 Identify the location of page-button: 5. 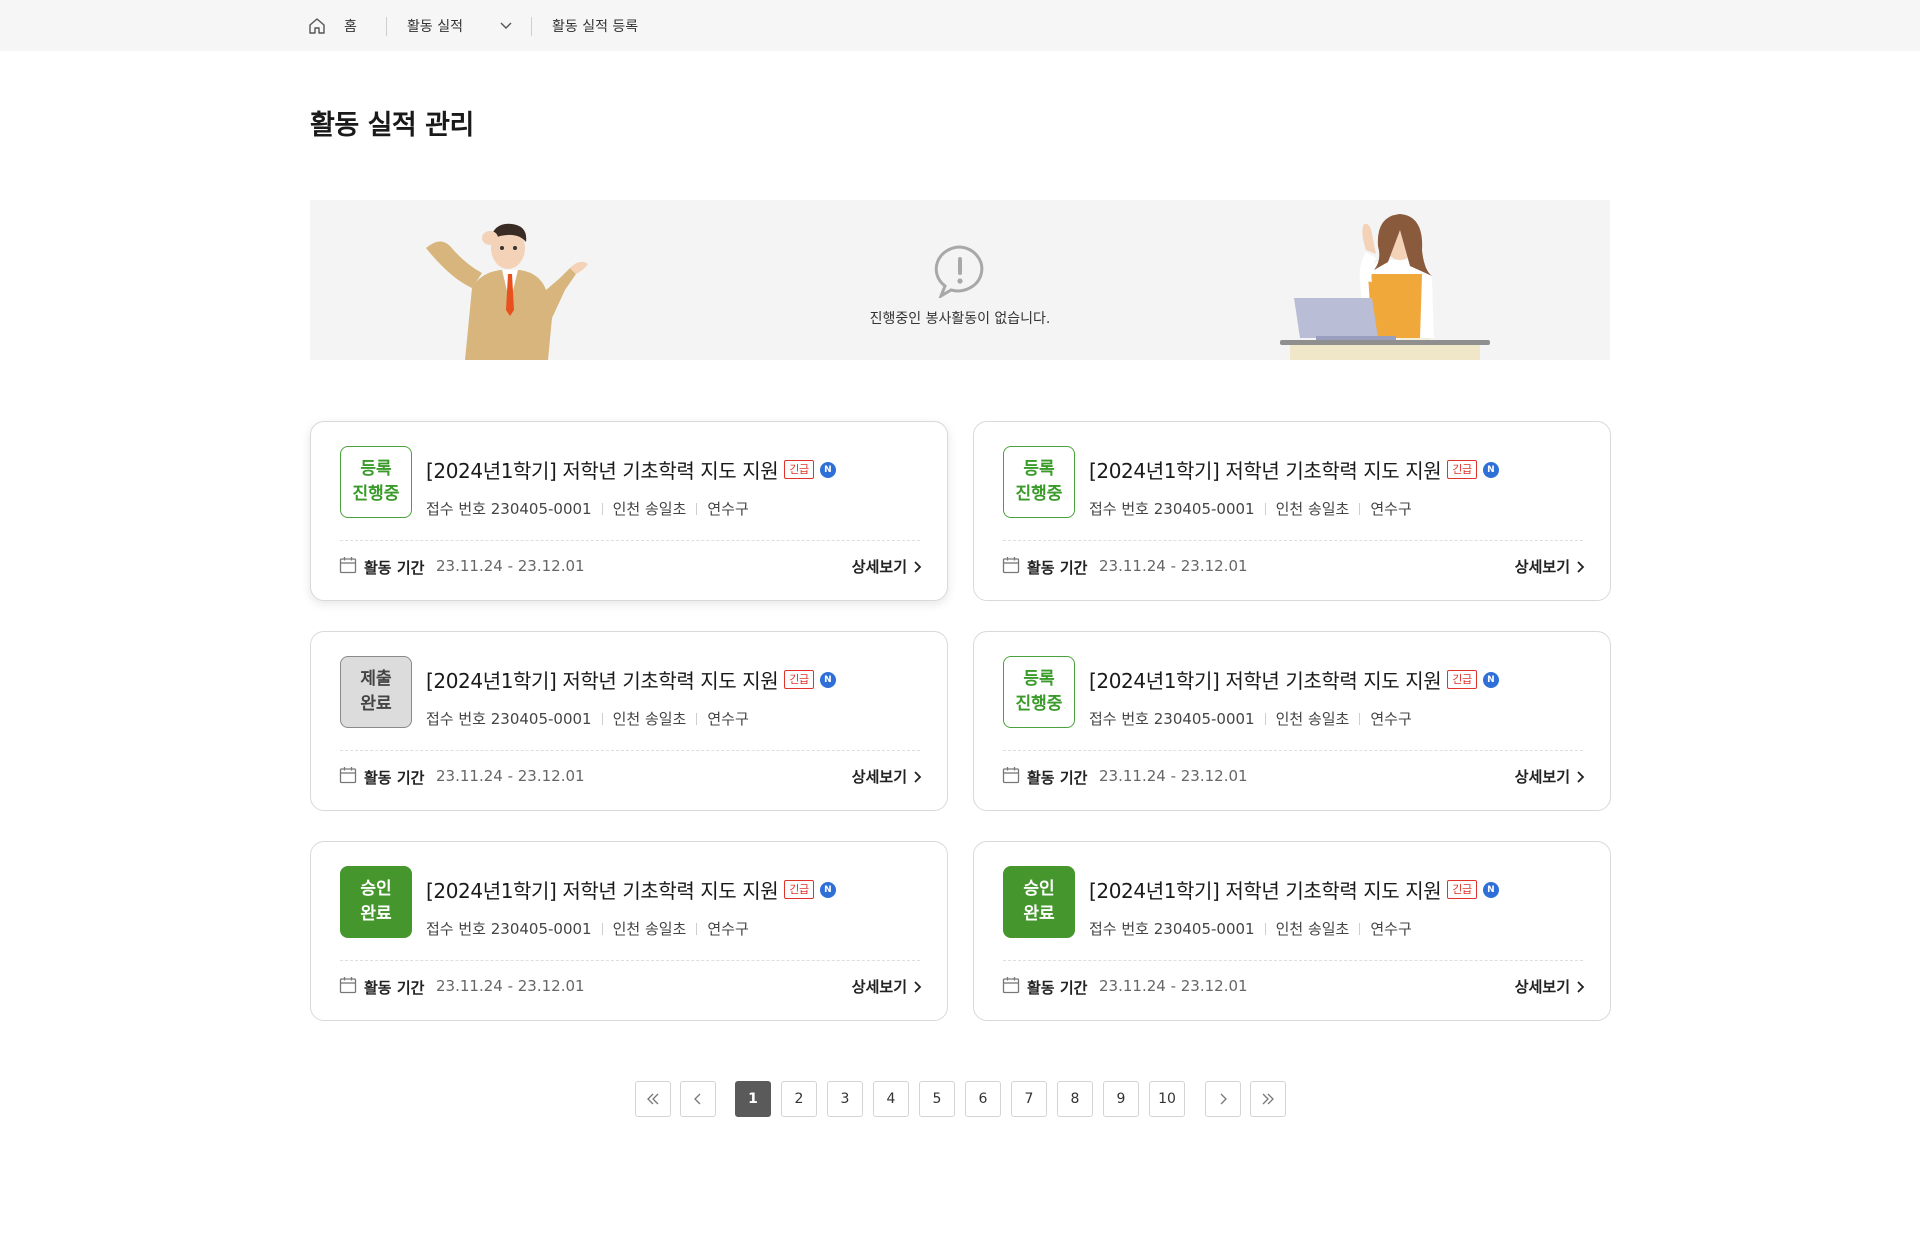
(937, 1099).